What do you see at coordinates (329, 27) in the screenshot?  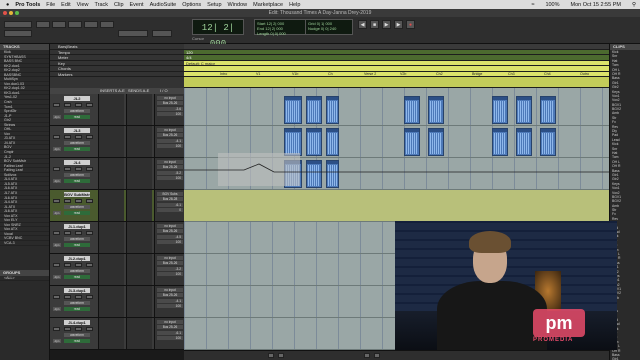 I see `grid-nudge-counter: Grid 0| 1| 000 Nudge 0| 0| 240` at bounding box center [329, 27].